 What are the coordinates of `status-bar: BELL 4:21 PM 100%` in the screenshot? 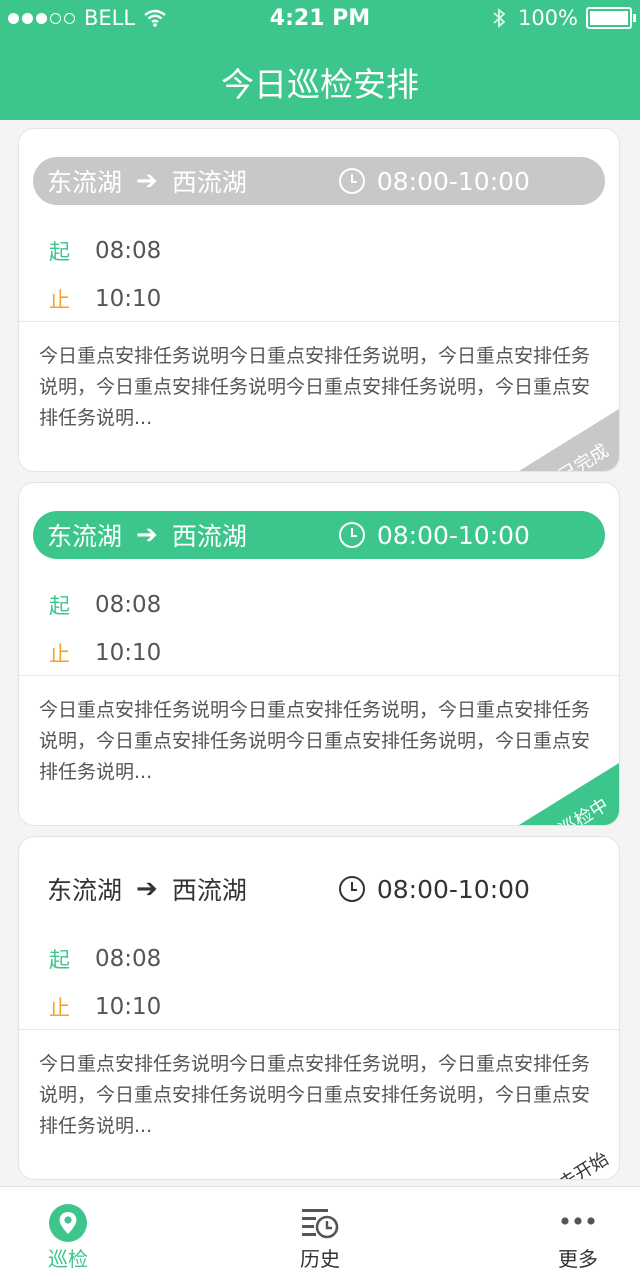 It's located at (320, 19).